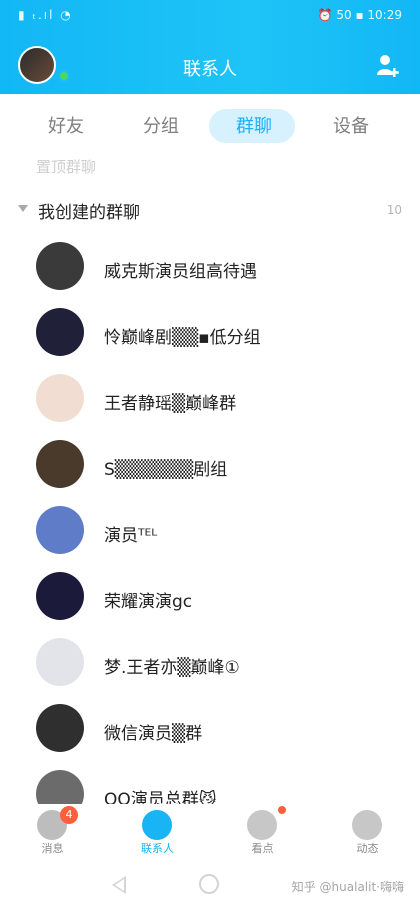  What do you see at coordinates (157, 848) in the screenshot?
I see `nav-label: 联系人` at bounding box center [157, 848].